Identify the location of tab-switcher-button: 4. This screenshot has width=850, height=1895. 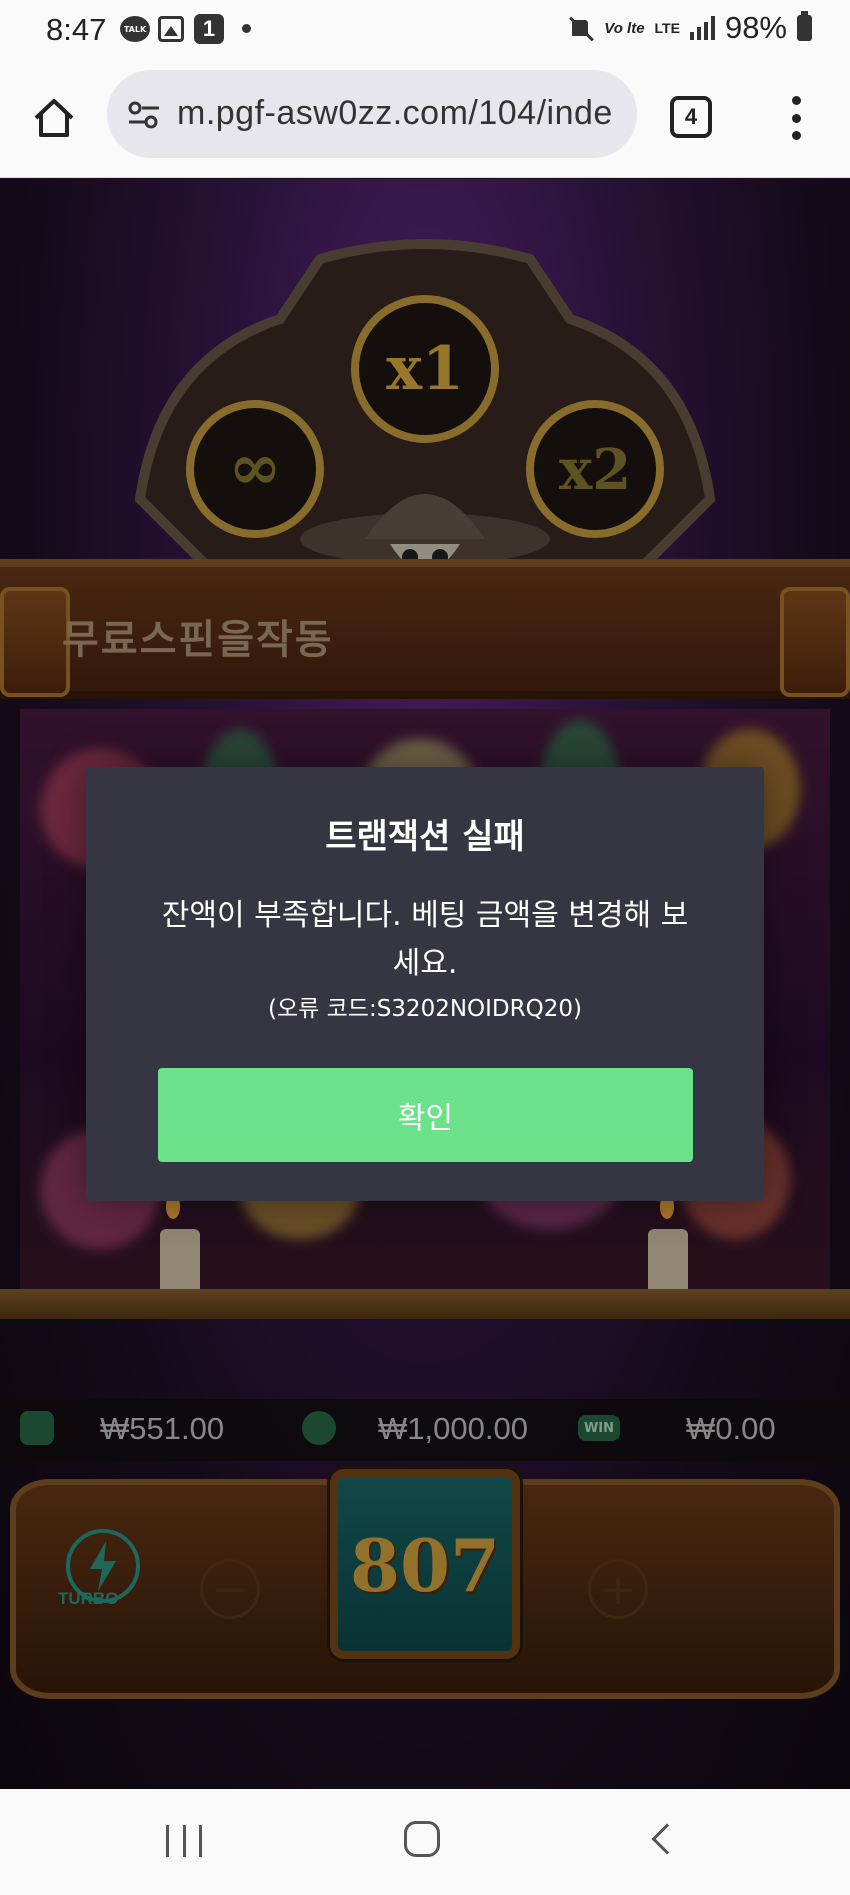
(691, 117).